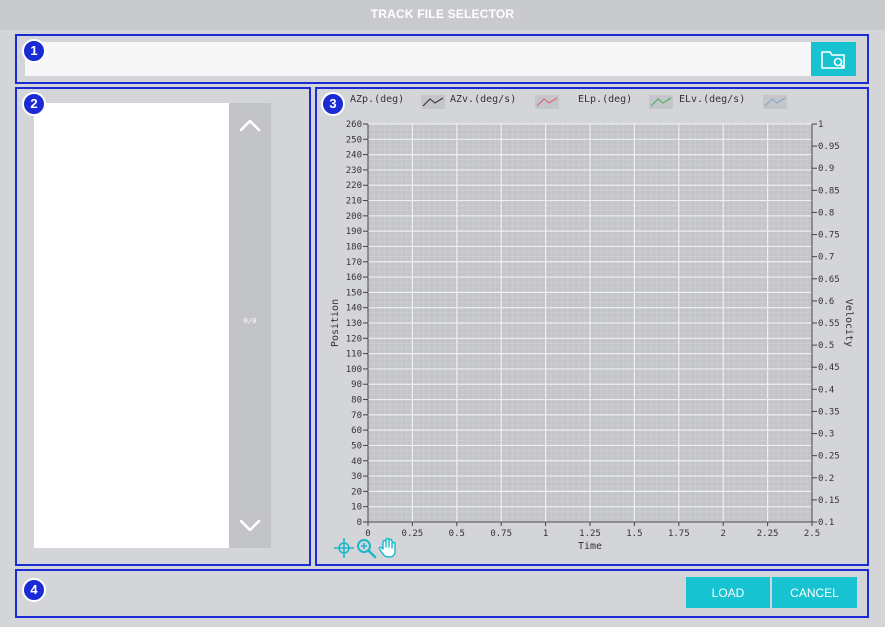  I want to click on y-tick-label: 160, so click(354, 278).